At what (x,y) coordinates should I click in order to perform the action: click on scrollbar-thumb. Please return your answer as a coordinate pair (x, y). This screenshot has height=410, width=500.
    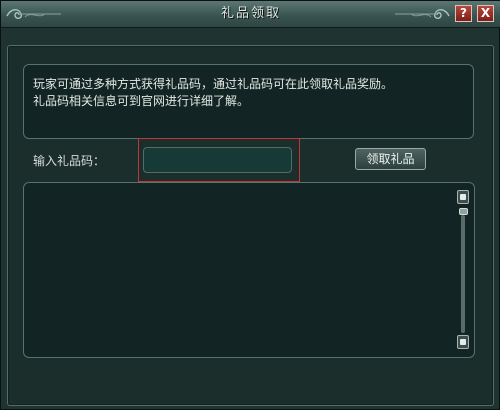
    Looking at the image, I should click on (463, 211).